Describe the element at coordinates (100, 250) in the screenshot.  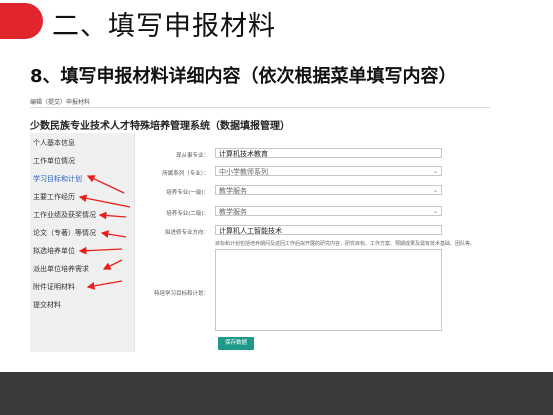
I see `arrow-training-unit-icon` at that location.